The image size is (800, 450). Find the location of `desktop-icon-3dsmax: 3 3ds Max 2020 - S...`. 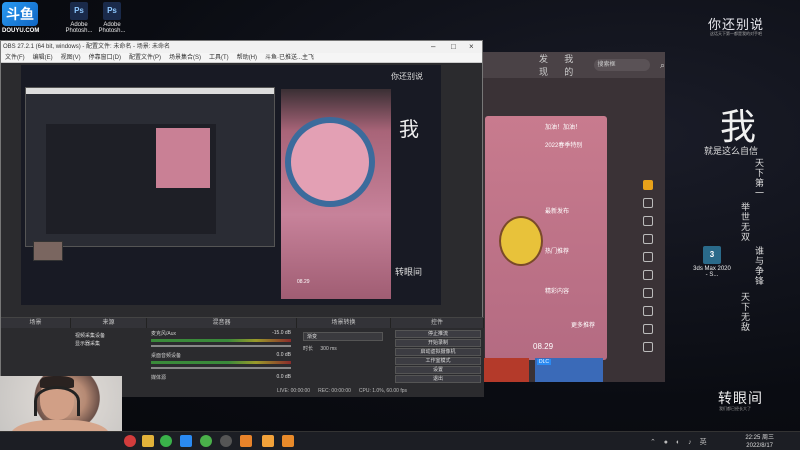

desktop-icon-3dsmax: 3 3ds Max 2020 - S... is located at coordinates (712, 262).